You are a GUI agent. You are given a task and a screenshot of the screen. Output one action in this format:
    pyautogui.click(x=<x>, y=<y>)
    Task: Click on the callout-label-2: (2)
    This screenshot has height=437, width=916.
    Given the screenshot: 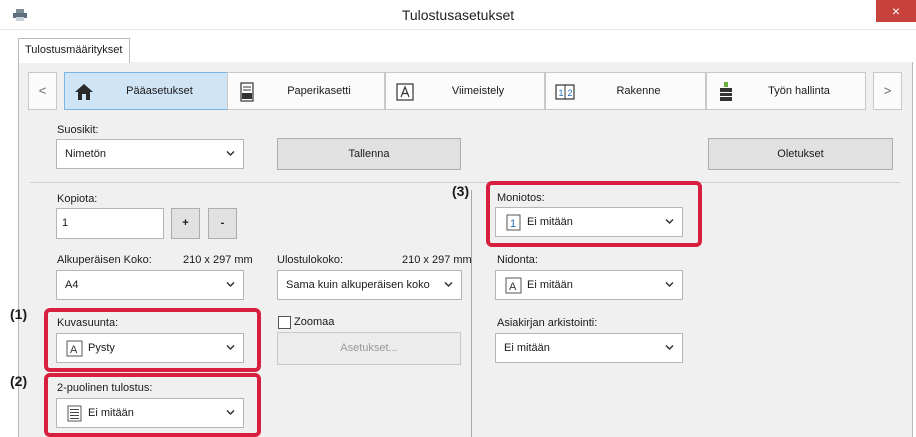 What is the action you would take?
    pyautogui.click(x=19, y=381)
    